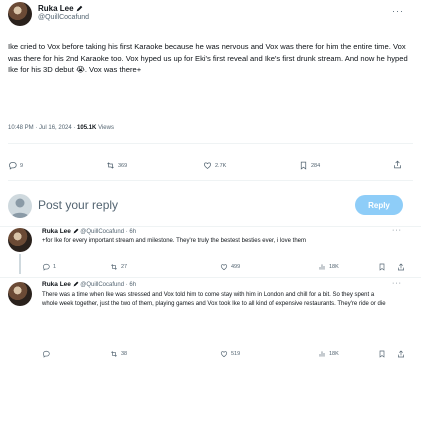 This screenshot has width=421, height=436. What do you see at coordinates (123, 165) in the screenshot?
I see `retweet-count: 369` at bounding box center [123, 165].